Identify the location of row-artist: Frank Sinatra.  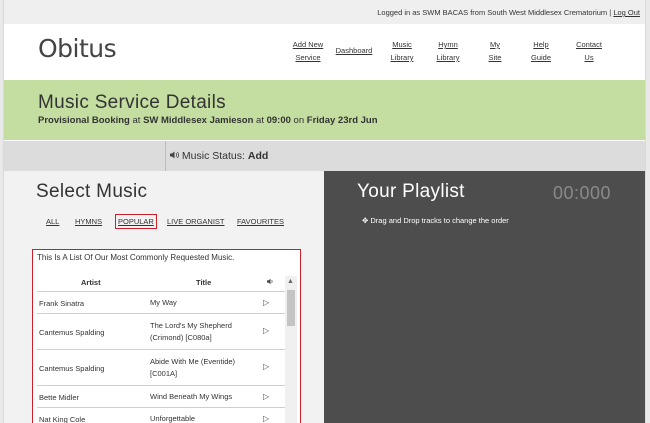
(62, 303).